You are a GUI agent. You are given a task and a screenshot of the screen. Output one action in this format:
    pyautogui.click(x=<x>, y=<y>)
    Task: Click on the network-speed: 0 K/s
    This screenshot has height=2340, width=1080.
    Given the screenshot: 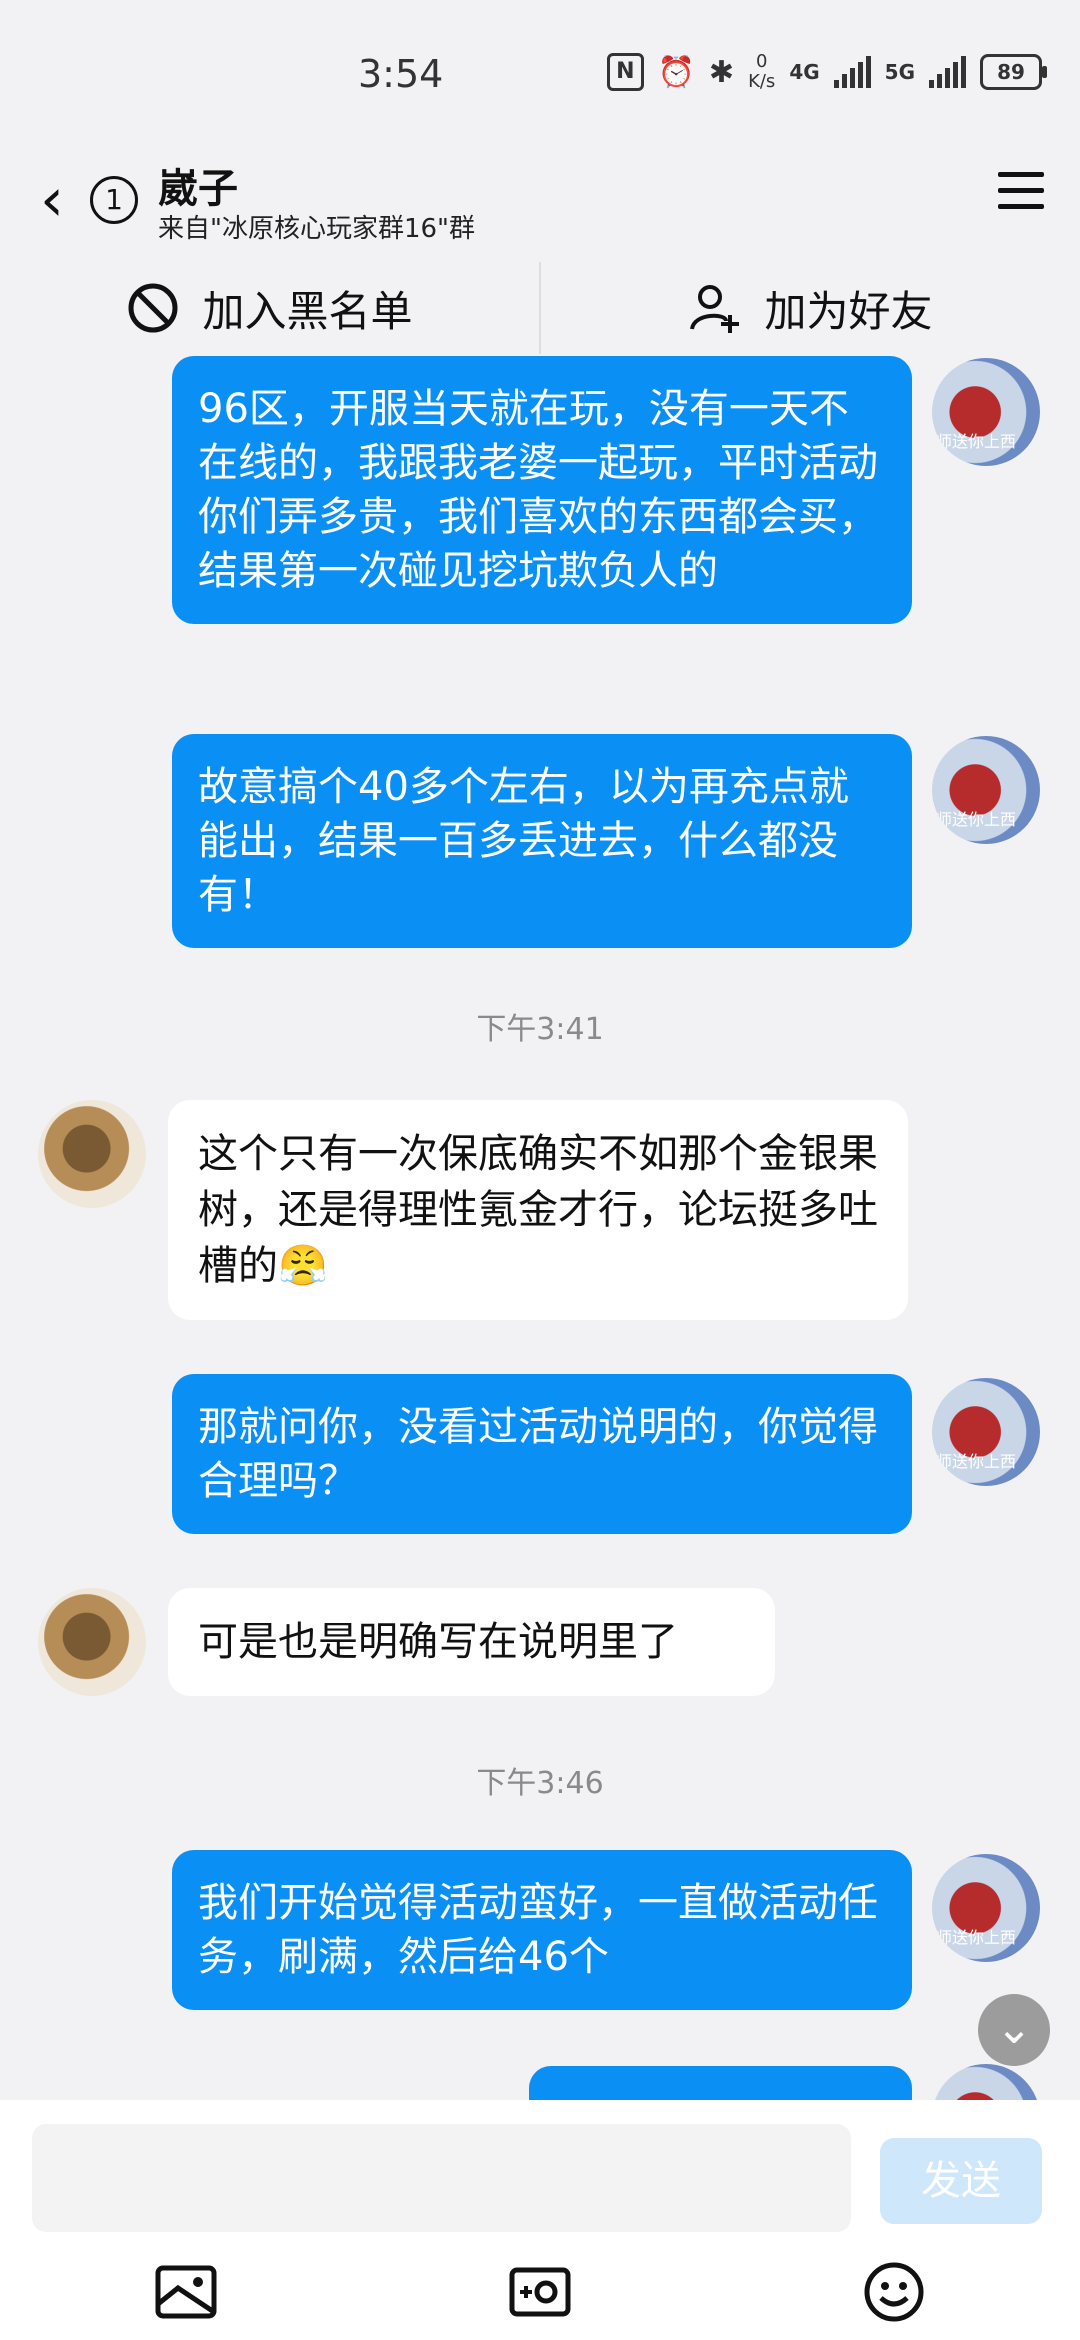 What is the action you would take?
    pyautogui.click(x=762, y=71)
    